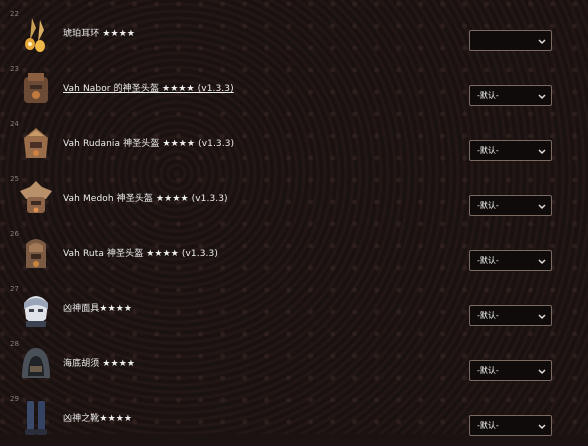  I want to click on list-item: 27 凶神面具★★★★ -默认-, so click(294, 308).